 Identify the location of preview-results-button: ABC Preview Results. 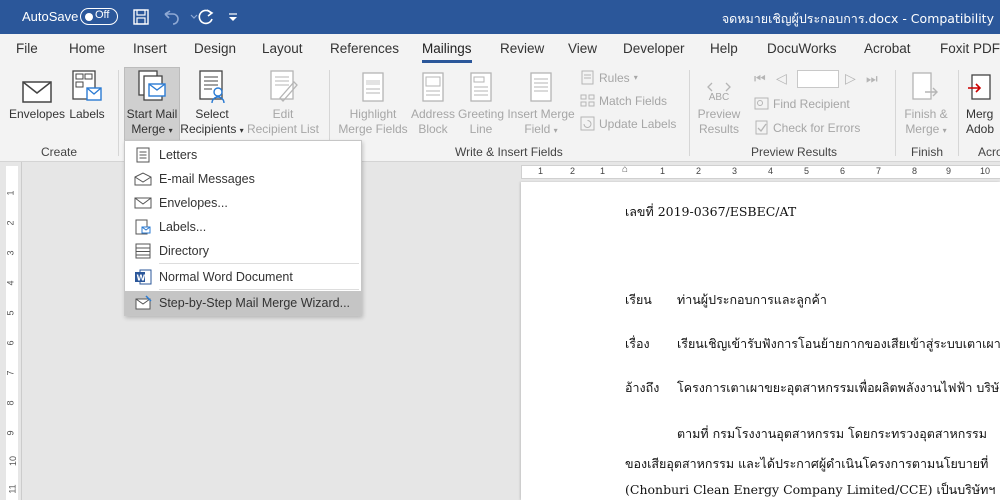
(719, 102).